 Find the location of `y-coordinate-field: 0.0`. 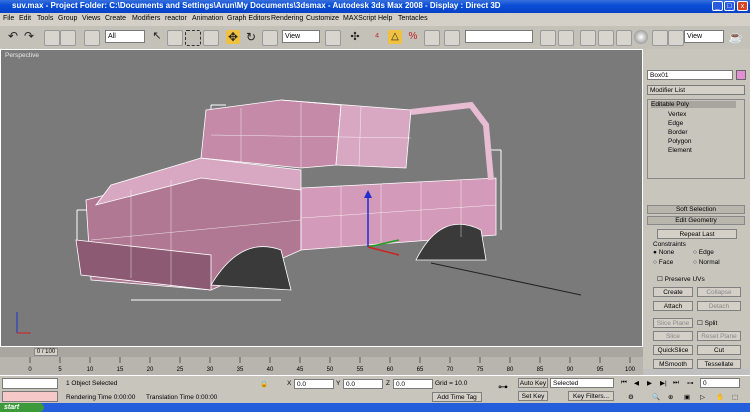

y-coordinate-field: 0.0 is located at coordinates (363, 384).